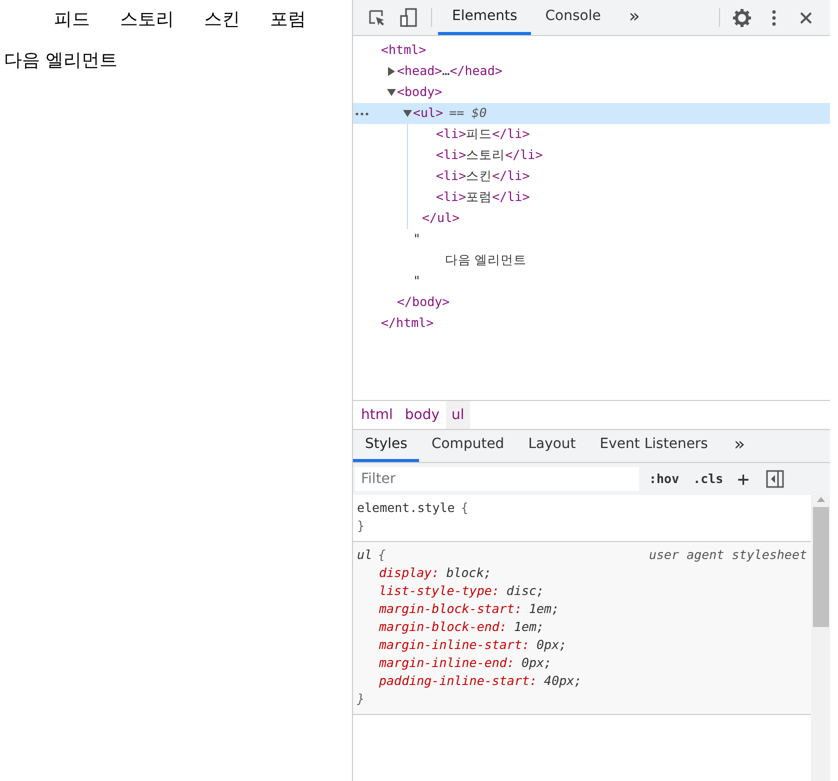 Image resolution: width=838 pixels, height=781 pixels. I want to click on selected-node-row: <ul> == $0, so click(591, 113).